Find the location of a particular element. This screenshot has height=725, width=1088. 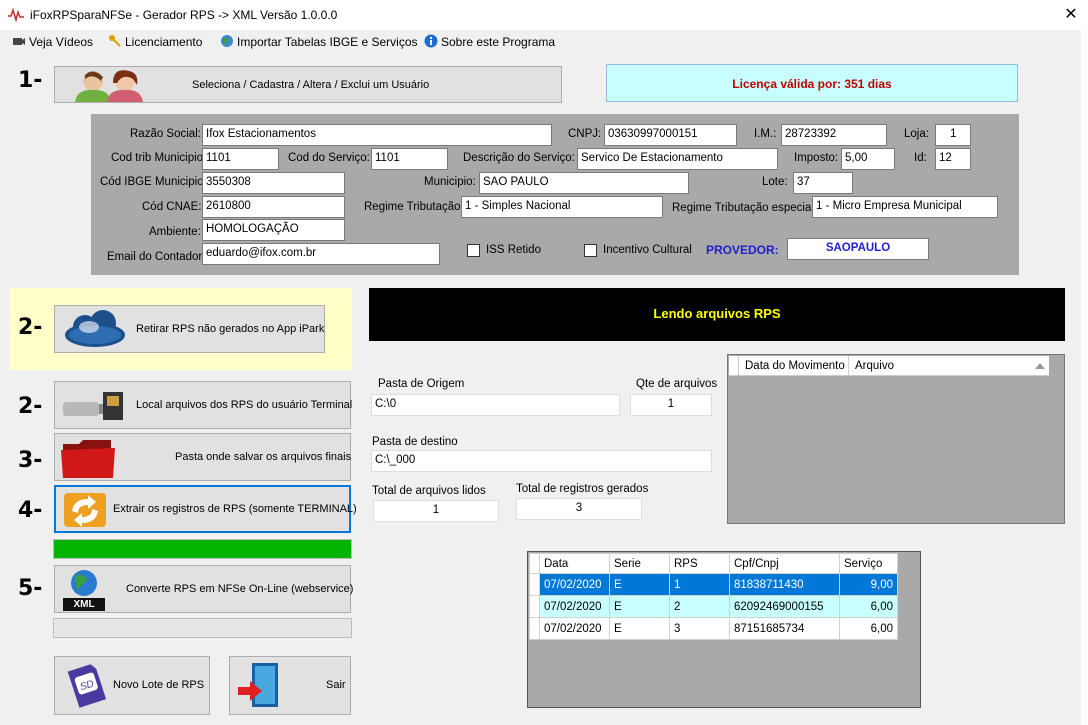

col-servico: Serviço is located at coordinates (868, 563).